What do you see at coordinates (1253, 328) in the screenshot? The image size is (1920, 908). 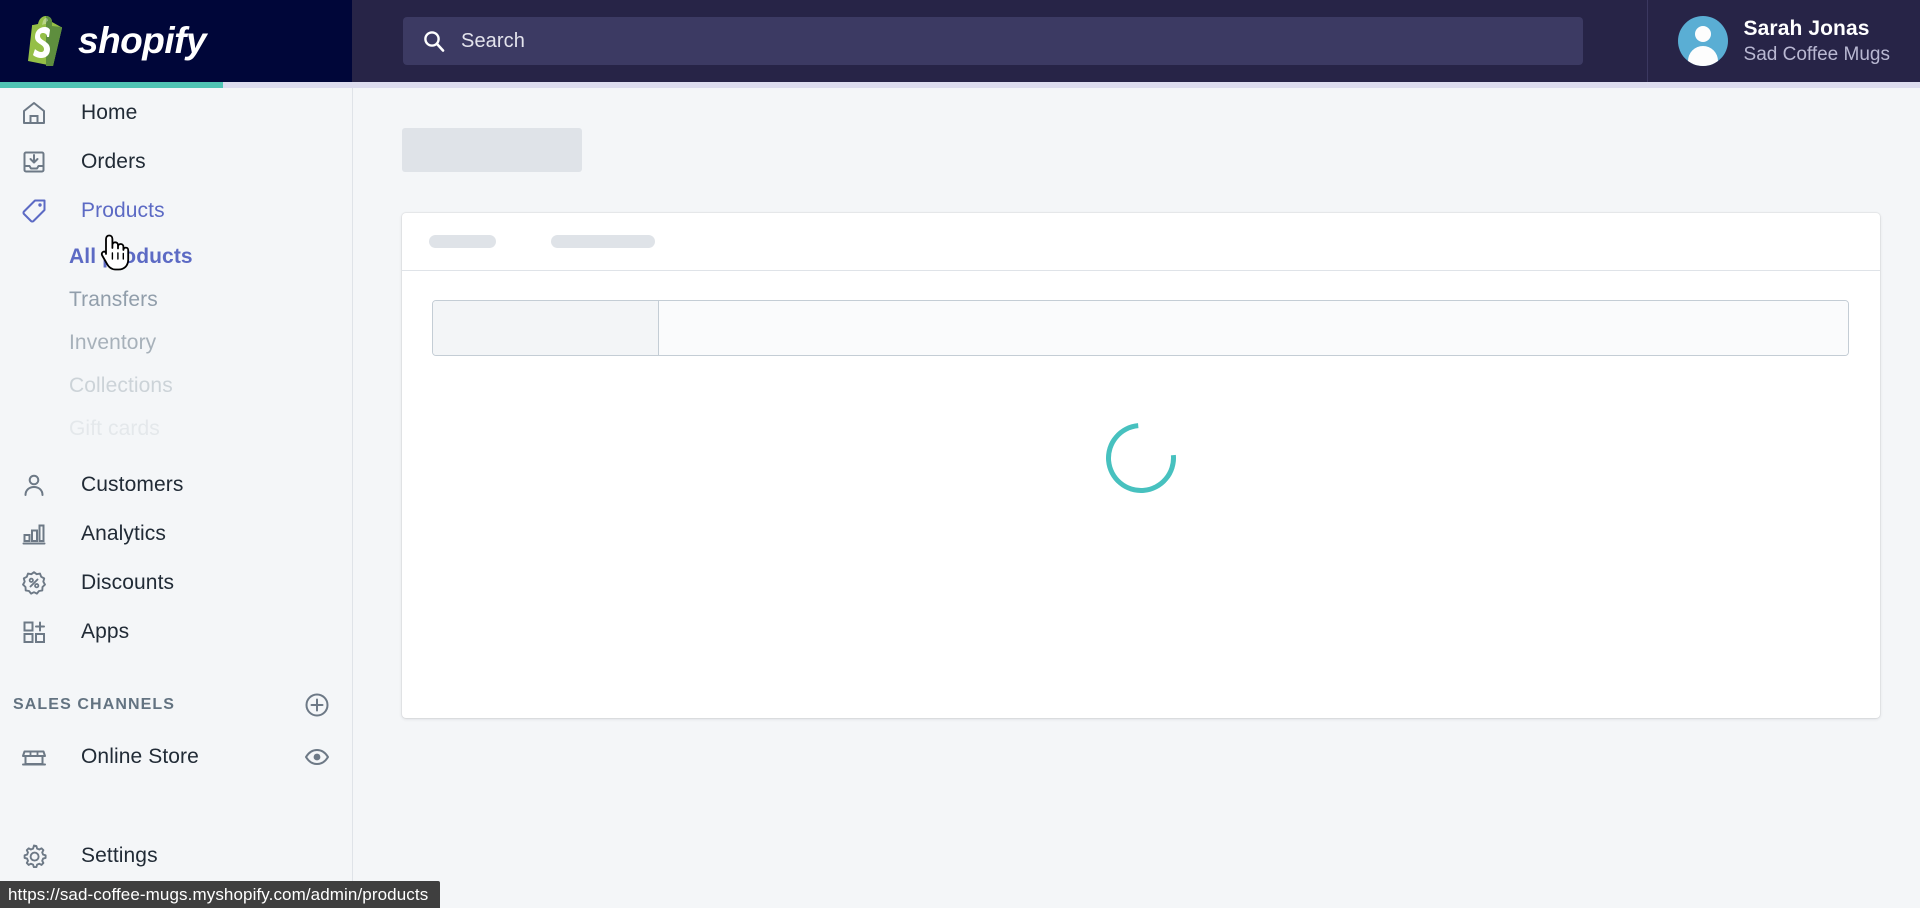 I see `filter-search-input` at bounding box center [1253, 328].